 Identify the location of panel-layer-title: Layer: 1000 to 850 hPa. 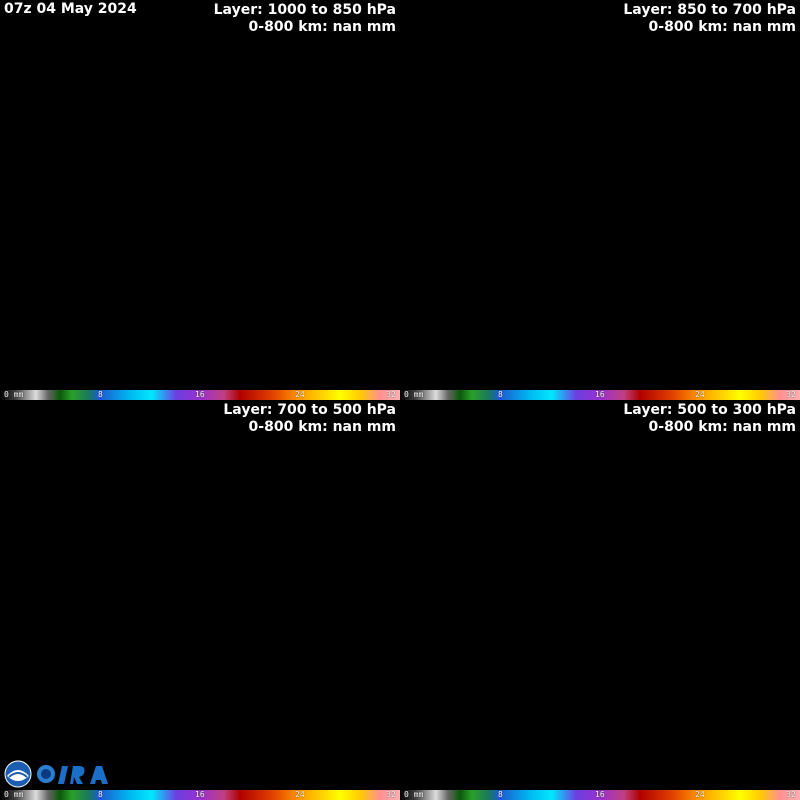
(304, 10).